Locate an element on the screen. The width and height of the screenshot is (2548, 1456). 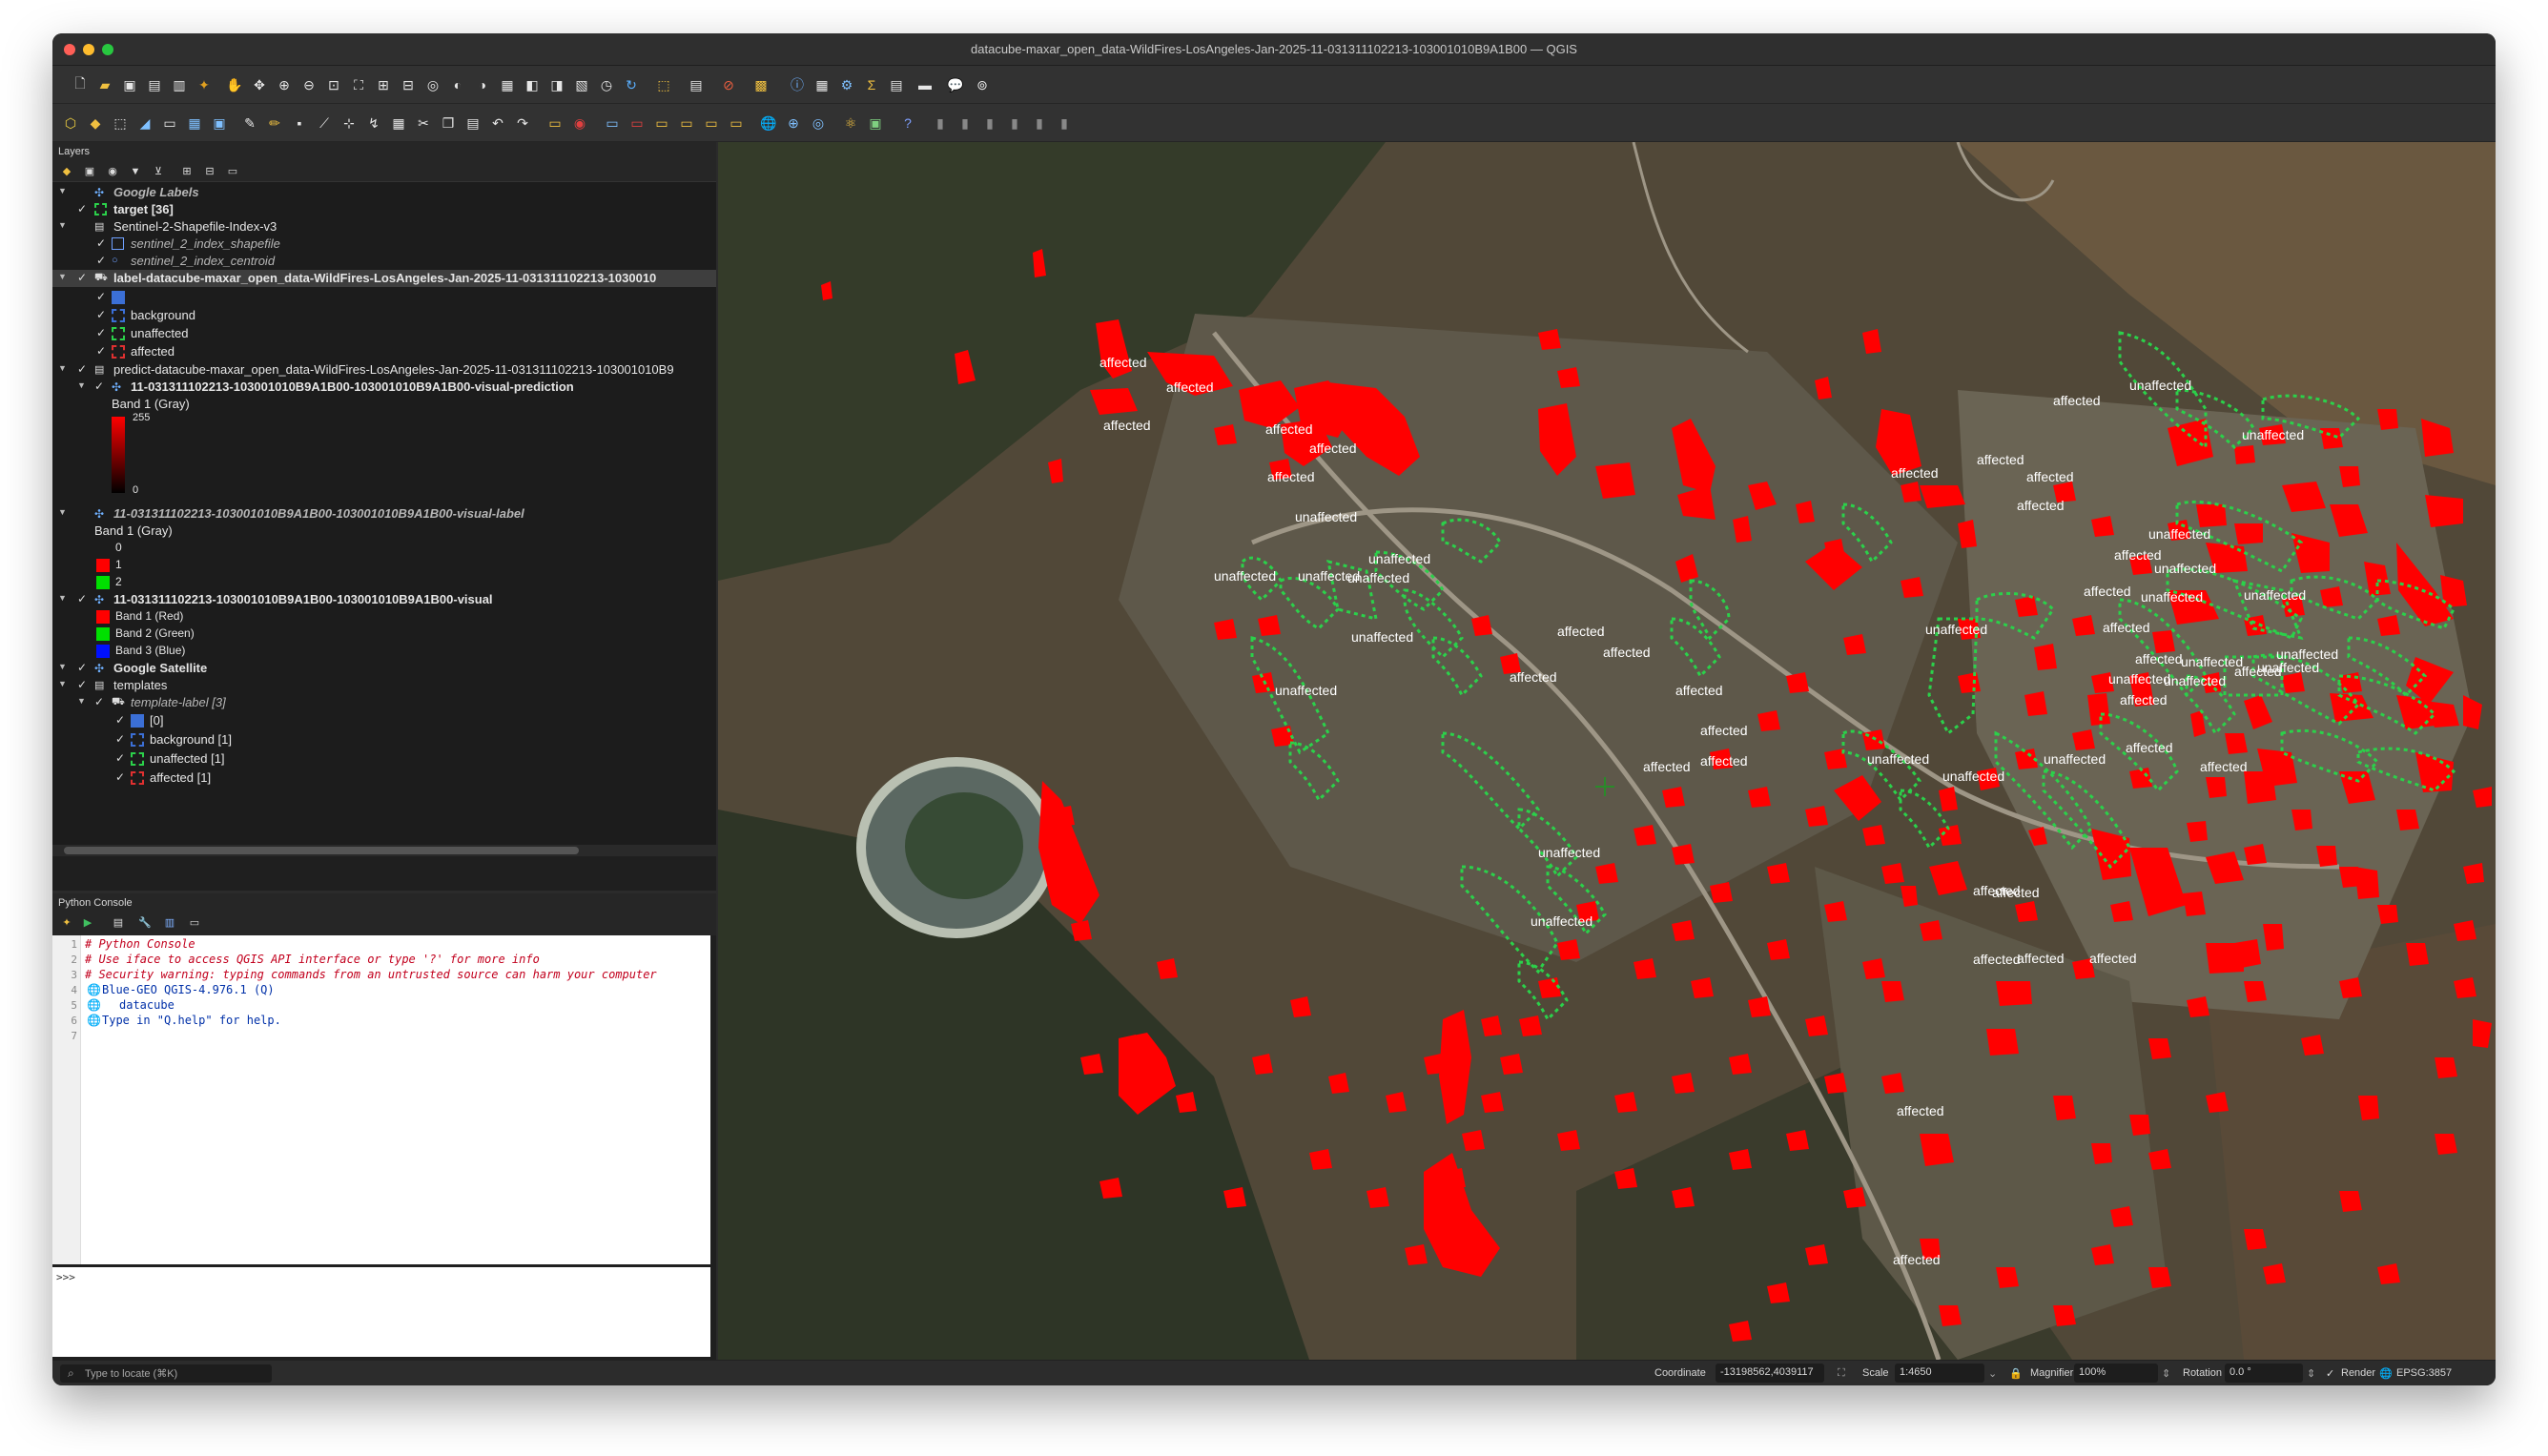
label-properties-icon: ▭ is located at coordinates (736, 123).